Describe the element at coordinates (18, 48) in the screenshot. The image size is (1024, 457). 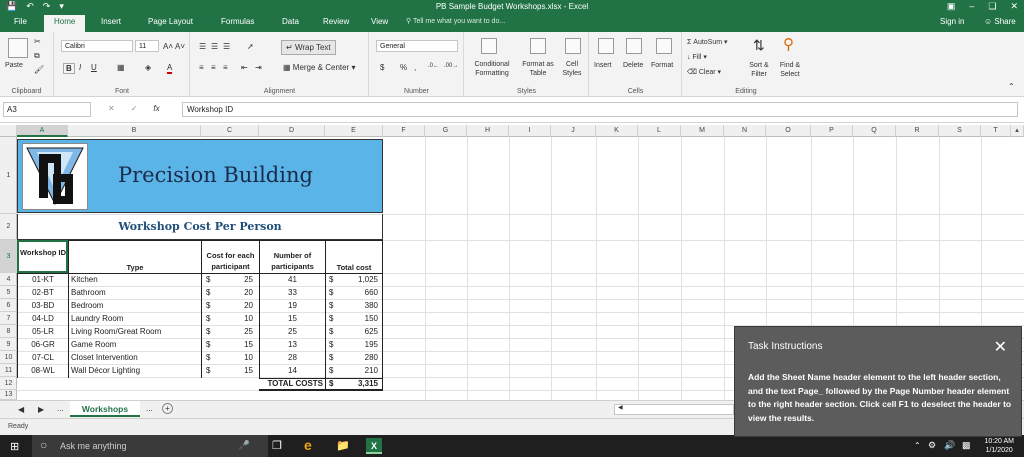
I see `paste-icon` at that location.